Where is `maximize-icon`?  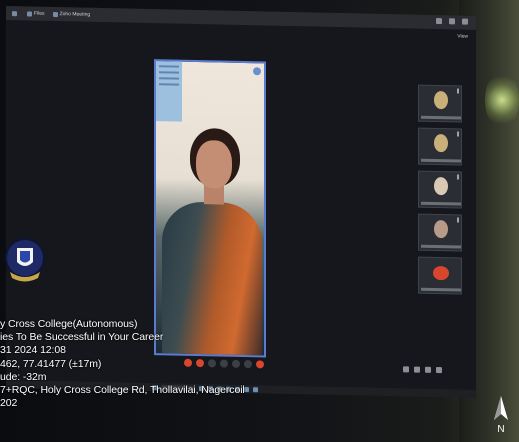 maximize-icon is located at coordinates (452, 21).